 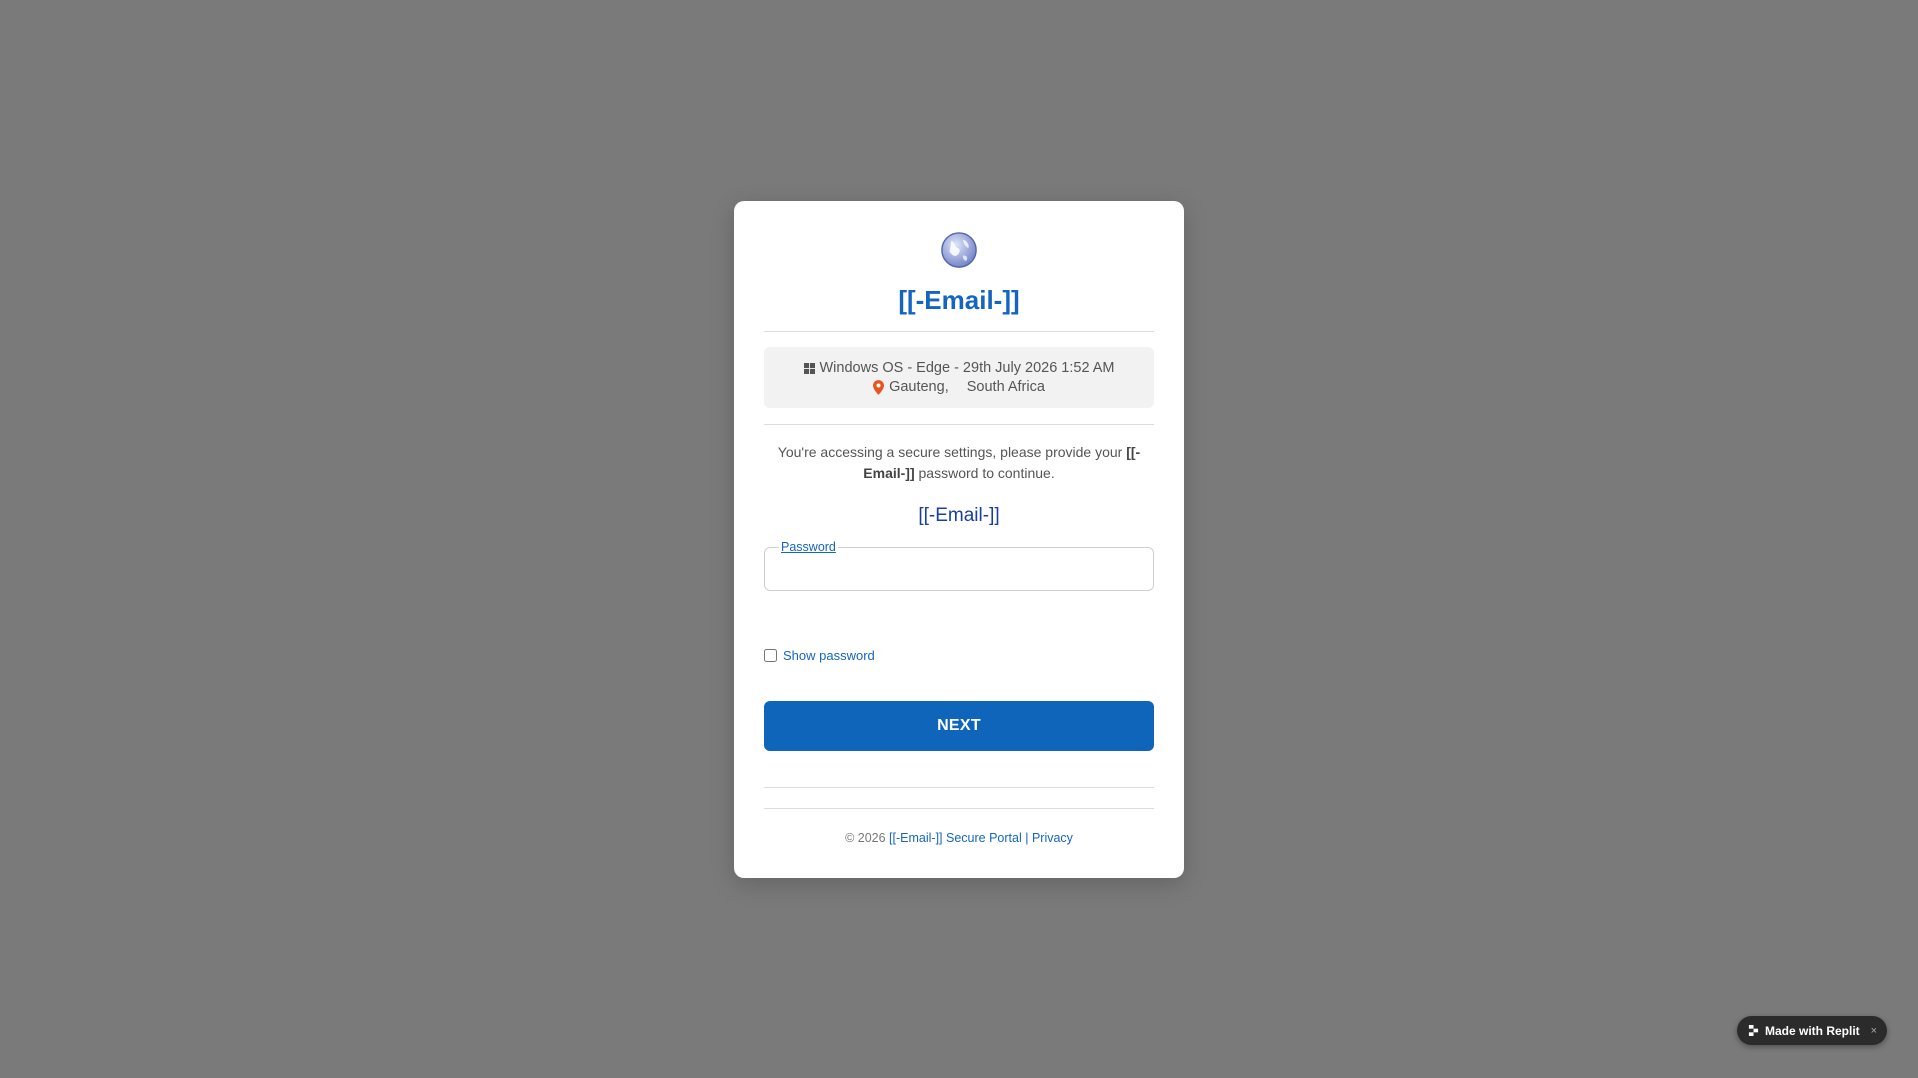 What do you see at coordinates (829, 655) in the screenshot?
I see `show-password-label: Show password` at bounding box center [829, 655].